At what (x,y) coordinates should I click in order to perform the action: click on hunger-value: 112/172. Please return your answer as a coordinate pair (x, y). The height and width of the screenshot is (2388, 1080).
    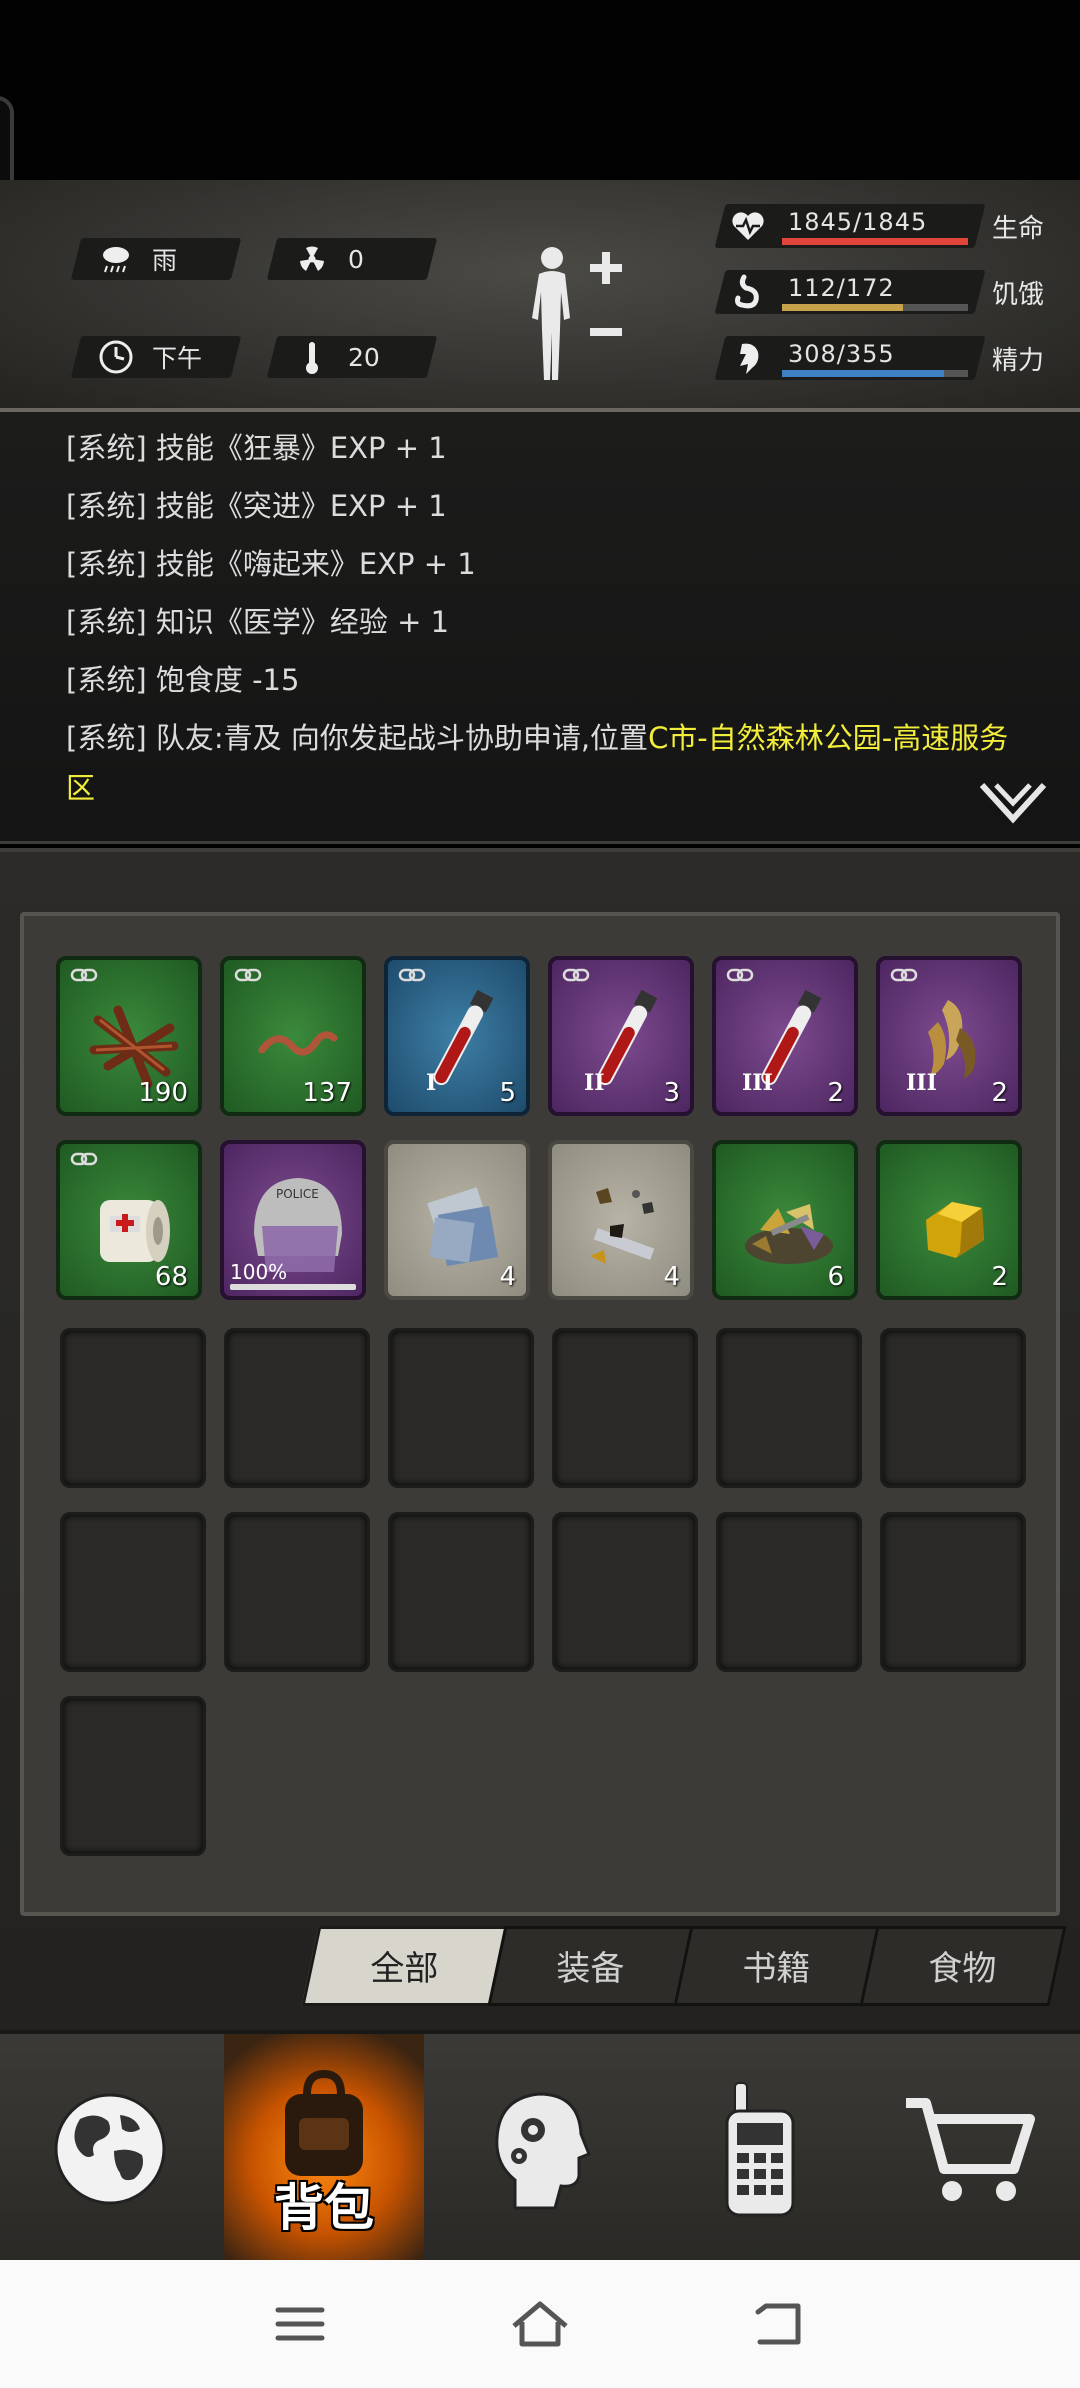
    Looking at the image, I should click on (841, 288).